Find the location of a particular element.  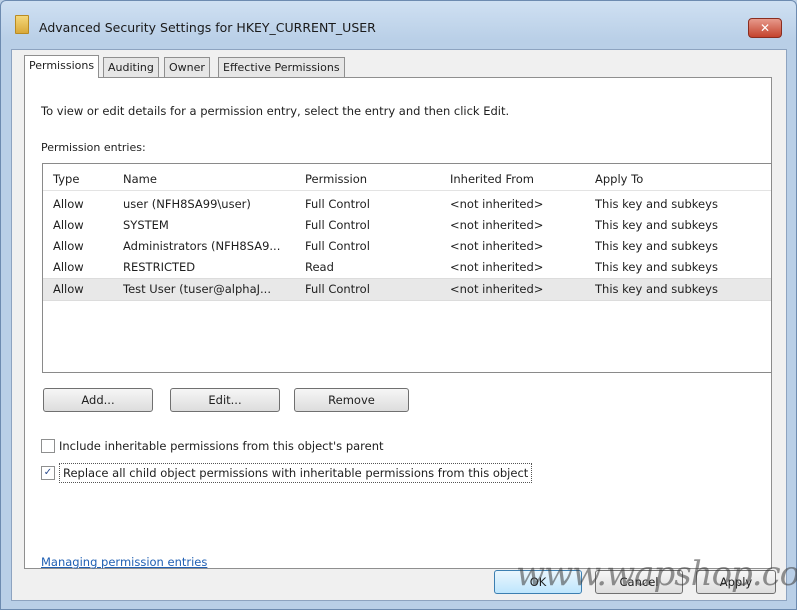

column-header-apply-to: Apply To is located at coordinates (619, 179).